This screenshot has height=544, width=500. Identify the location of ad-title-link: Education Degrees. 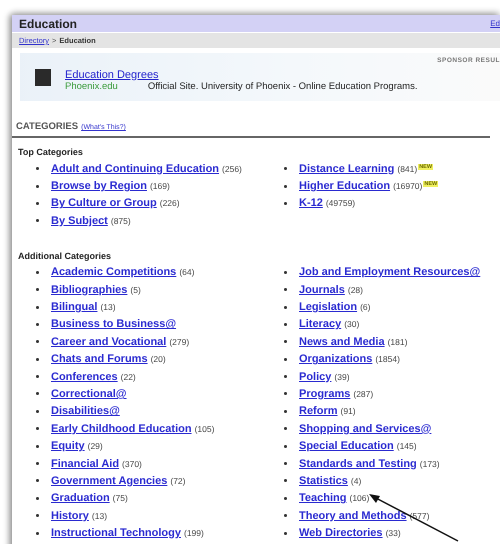
(241, 74).